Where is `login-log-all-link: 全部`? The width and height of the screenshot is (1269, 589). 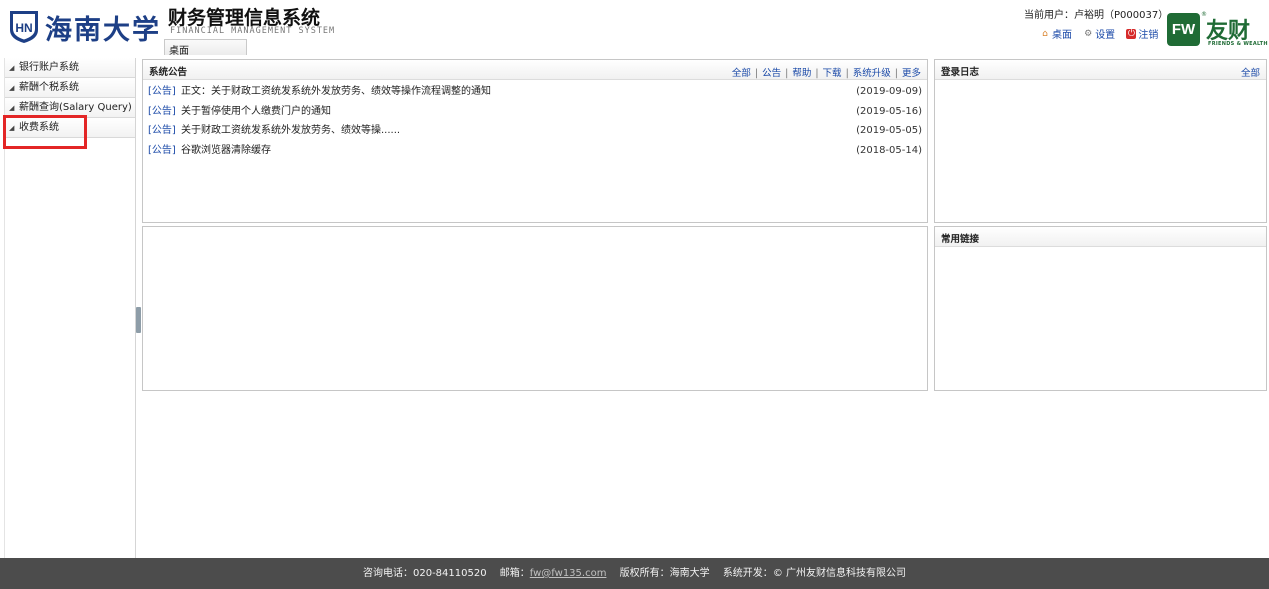
login-log-all-link: 全部 is located at coordinates (1250, 72).